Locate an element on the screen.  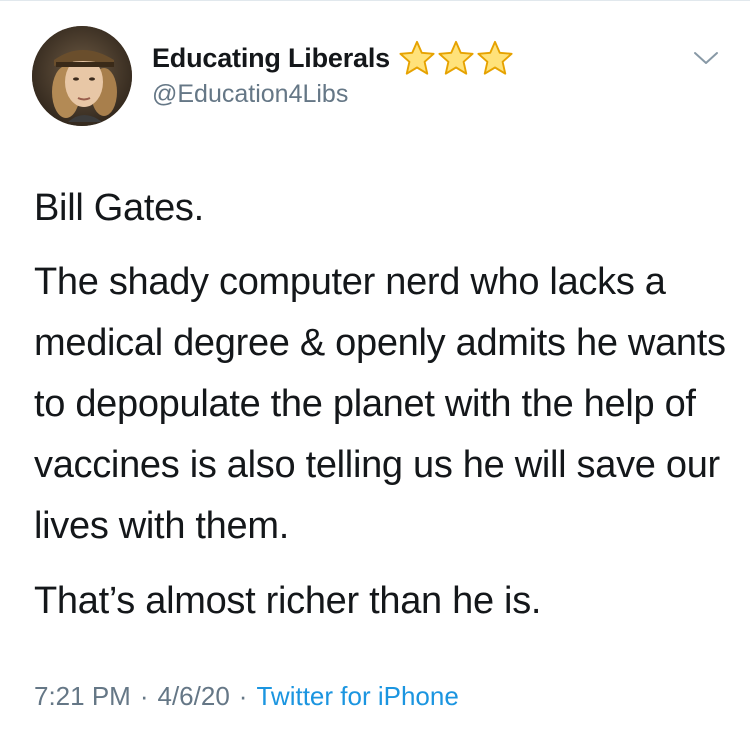
star-badges is located at coordinates (456, 58).